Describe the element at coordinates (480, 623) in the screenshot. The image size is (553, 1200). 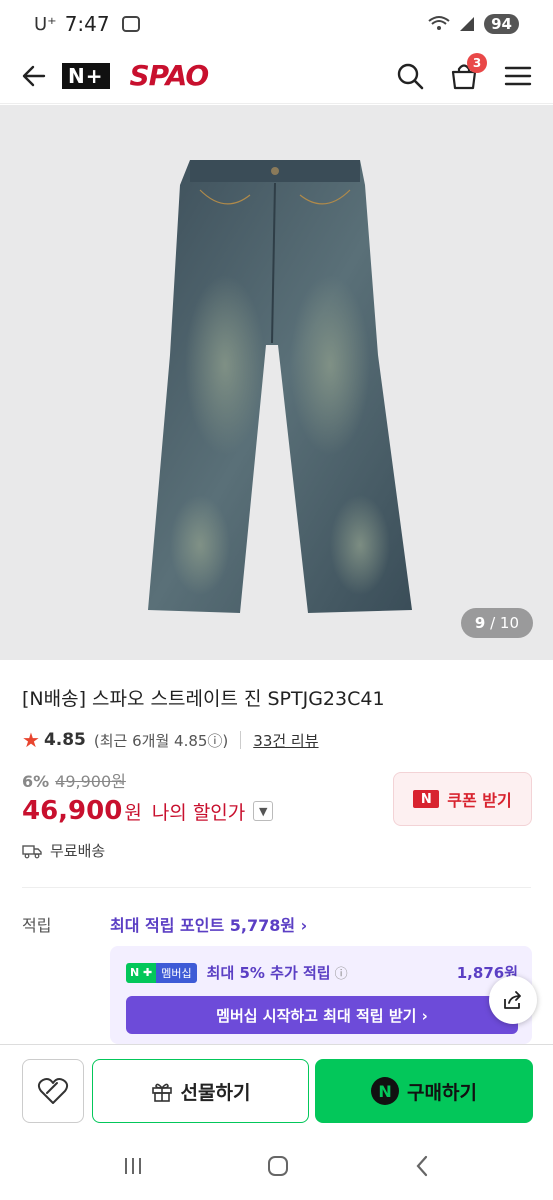
I see `image-counter-current: 9` at that location.